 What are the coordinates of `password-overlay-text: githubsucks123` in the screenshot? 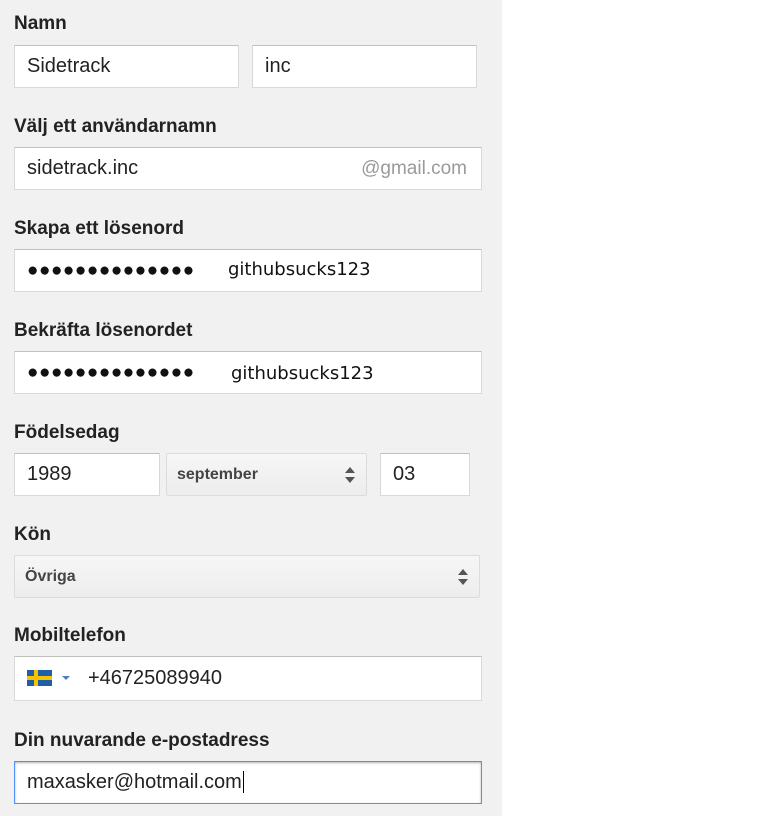 It's located at (299, 269).